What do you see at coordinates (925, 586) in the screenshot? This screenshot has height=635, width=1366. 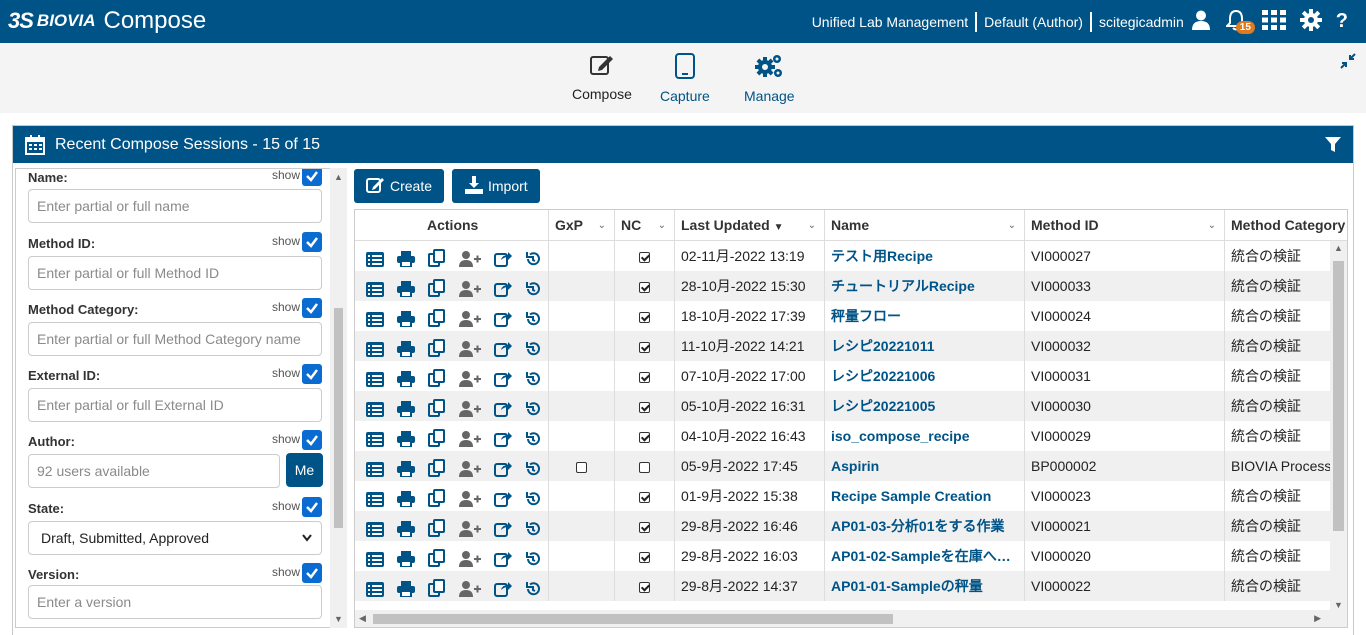 I see `name-link: AP01-01-Sampleの秤量` at bounding box center [925, 586].